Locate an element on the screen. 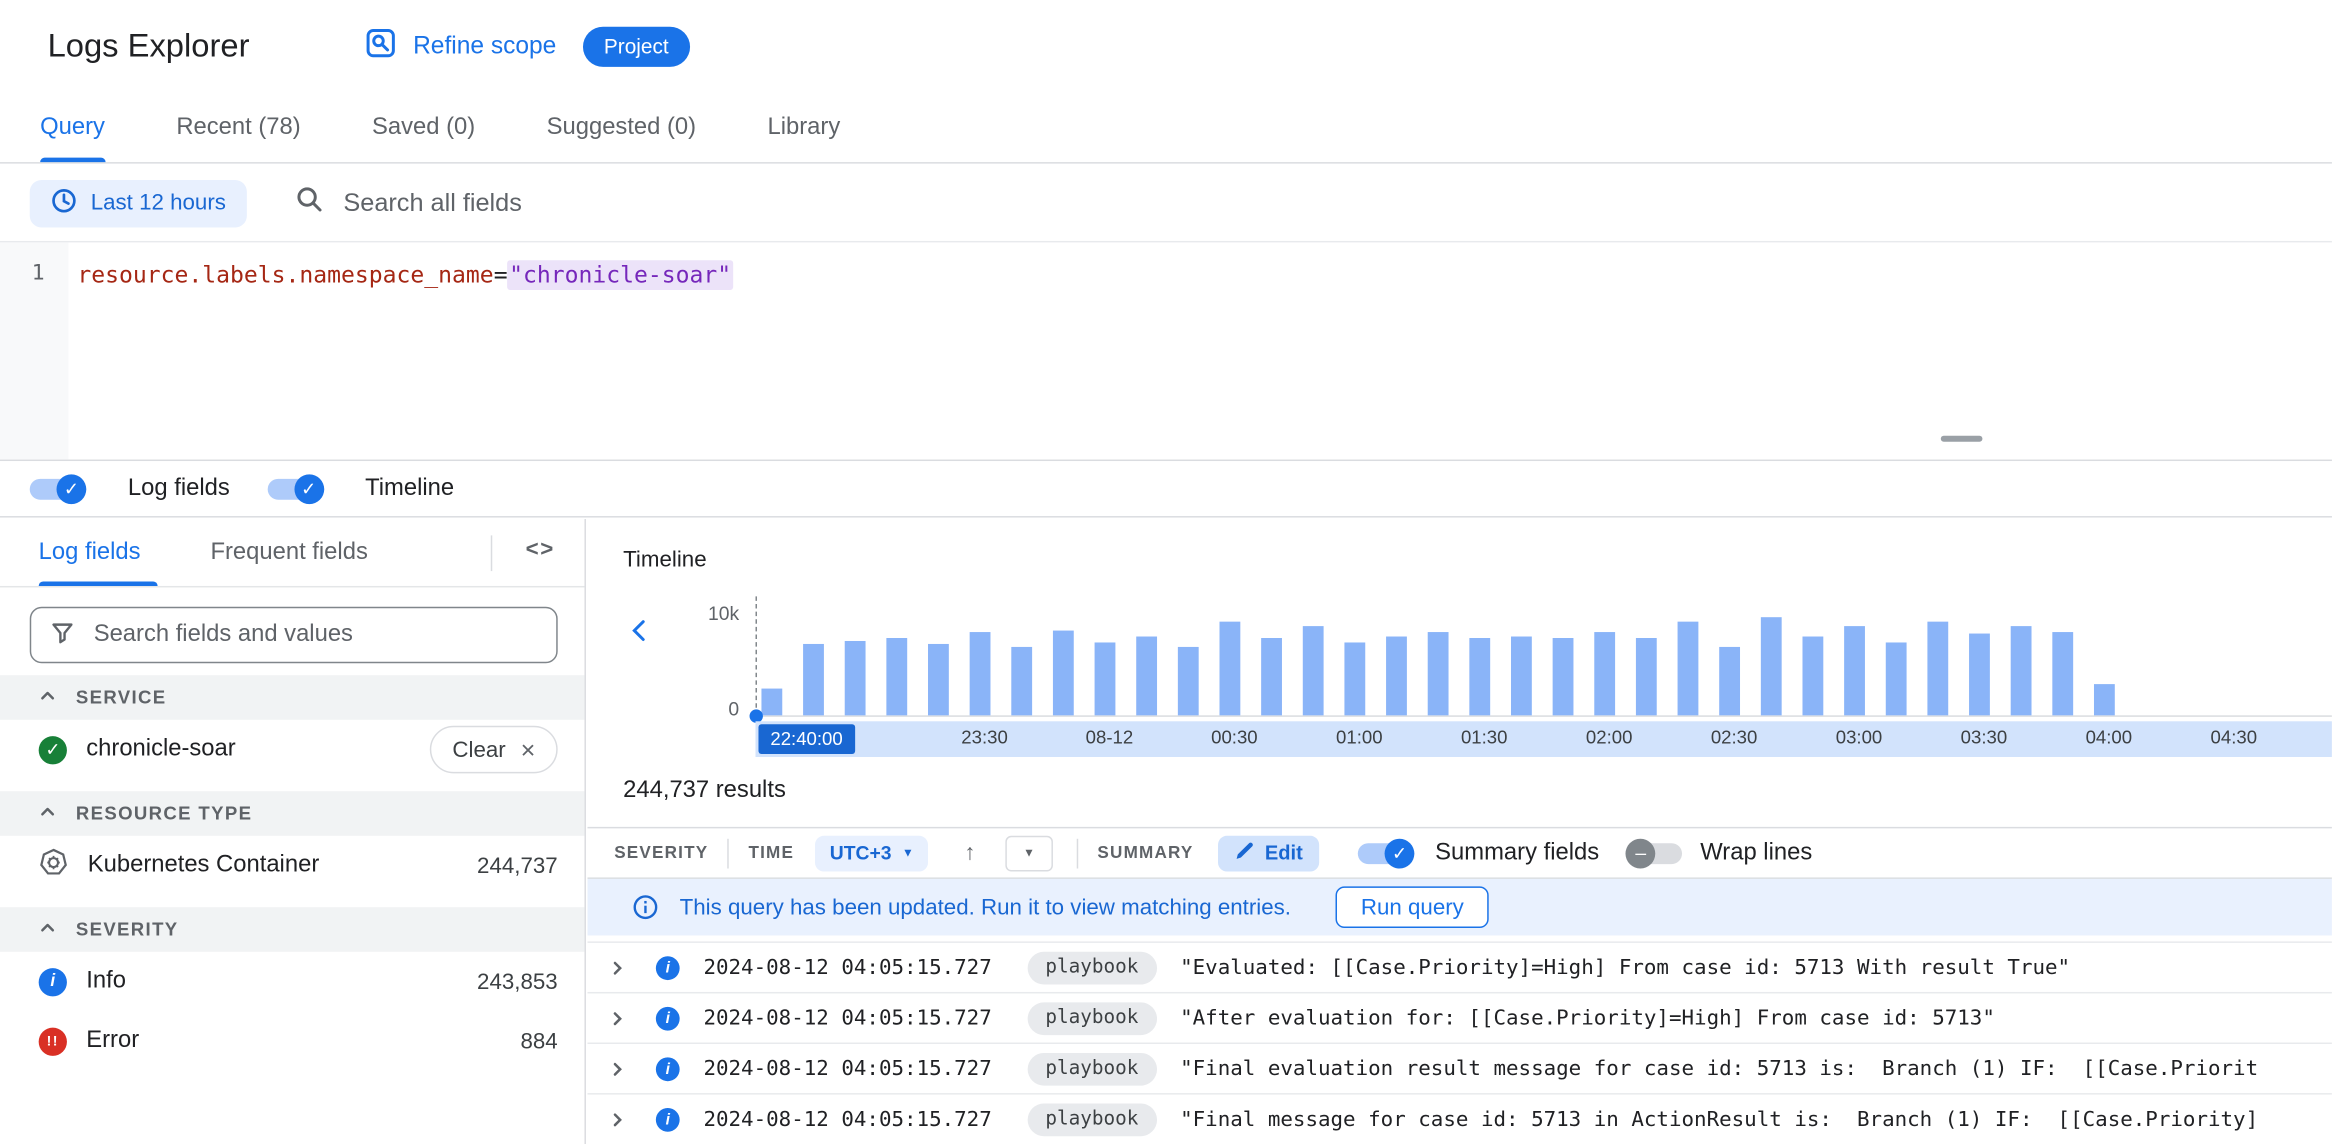 This screenshot has width=2332, height=1144. section-header-severity: SEVERITY is located at coordinates (292, 929).